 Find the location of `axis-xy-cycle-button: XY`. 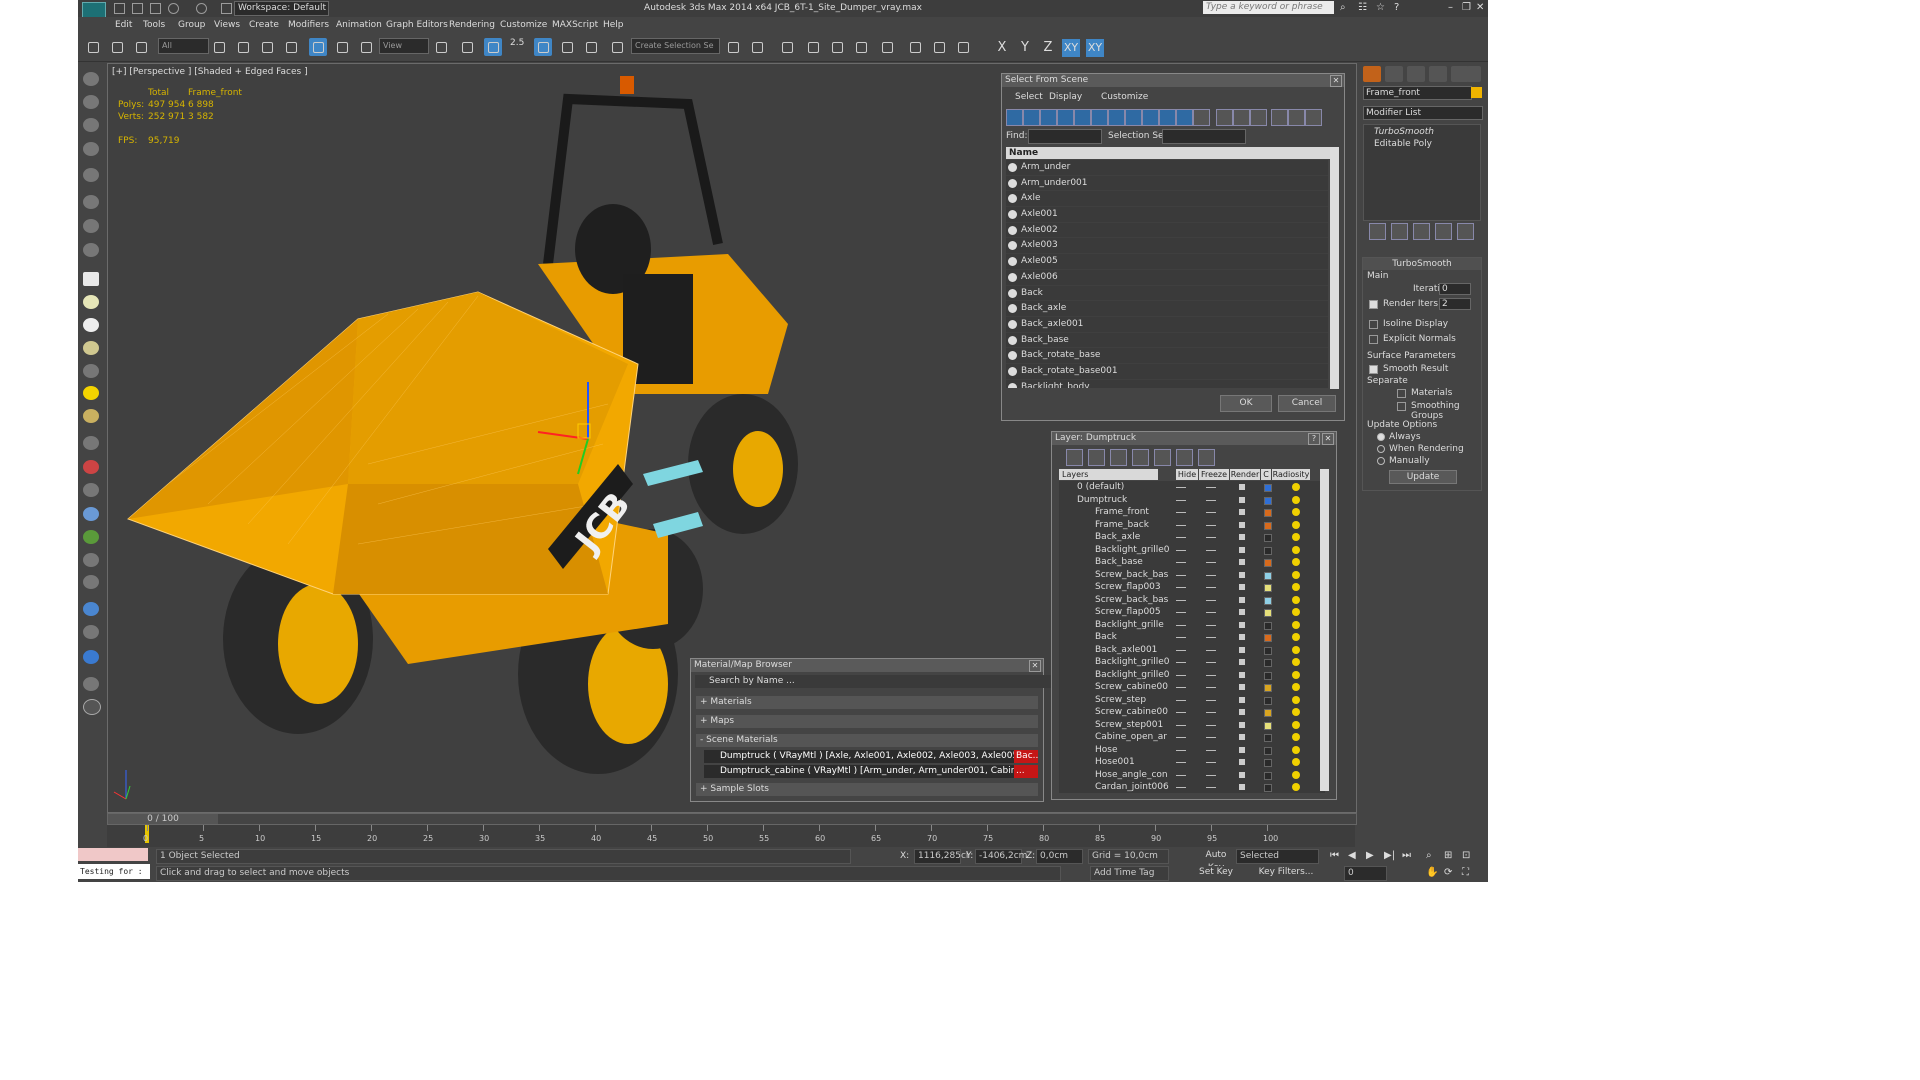

axis-xy-cycle-button: XY is located at coordinates (1095, 48).